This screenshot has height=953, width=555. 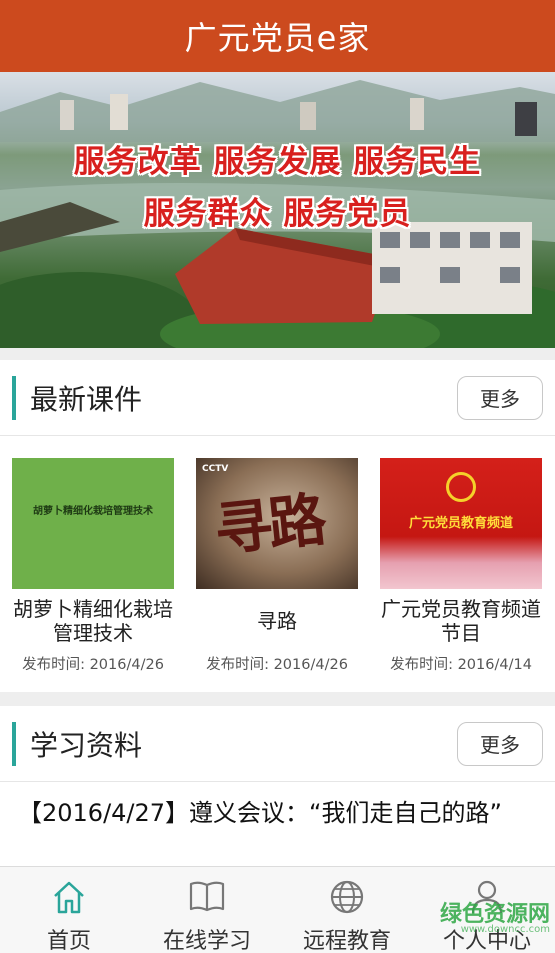 I want to click on cctv-logo: CCTV, so click(x=215, y=469).